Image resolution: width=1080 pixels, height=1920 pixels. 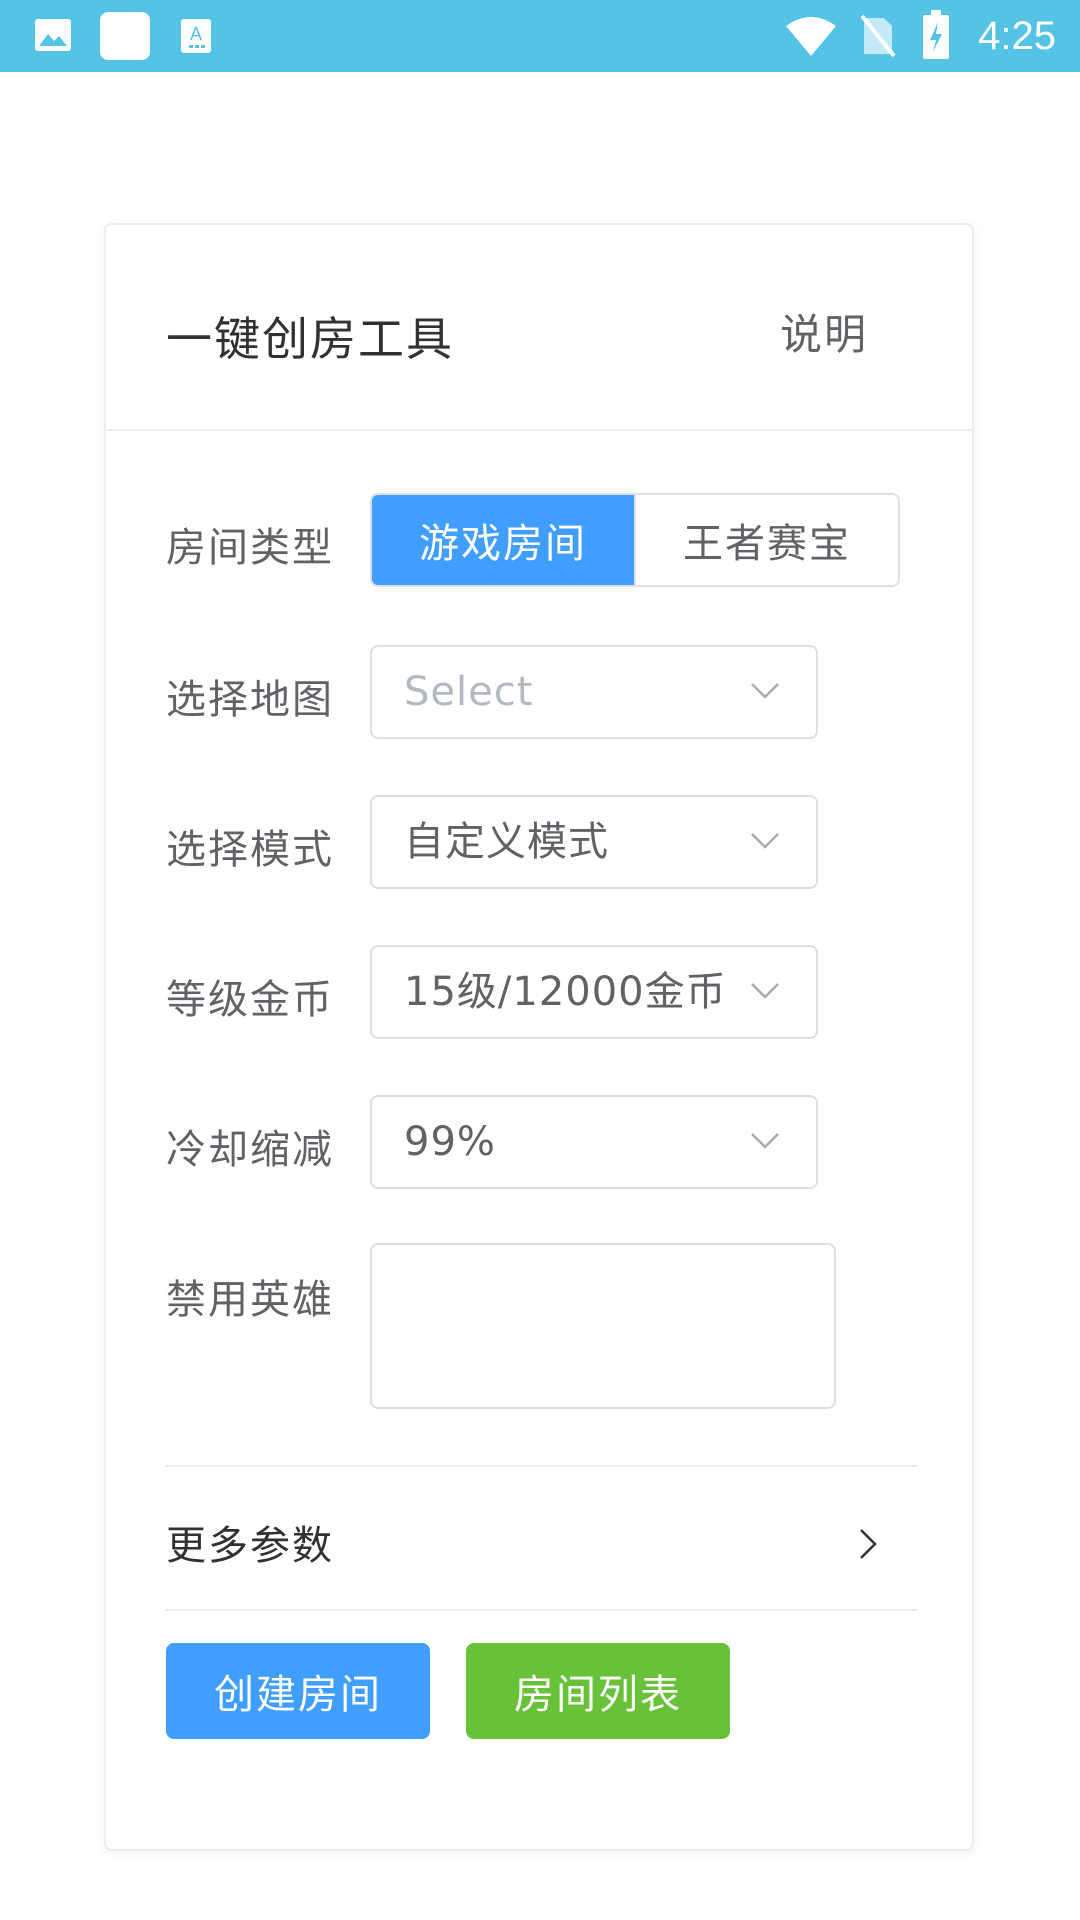 What do you see at coordinates (250, 548) in the screenshot?
I see `room-type-label: 房间类型` at bounding box center [250, 548].